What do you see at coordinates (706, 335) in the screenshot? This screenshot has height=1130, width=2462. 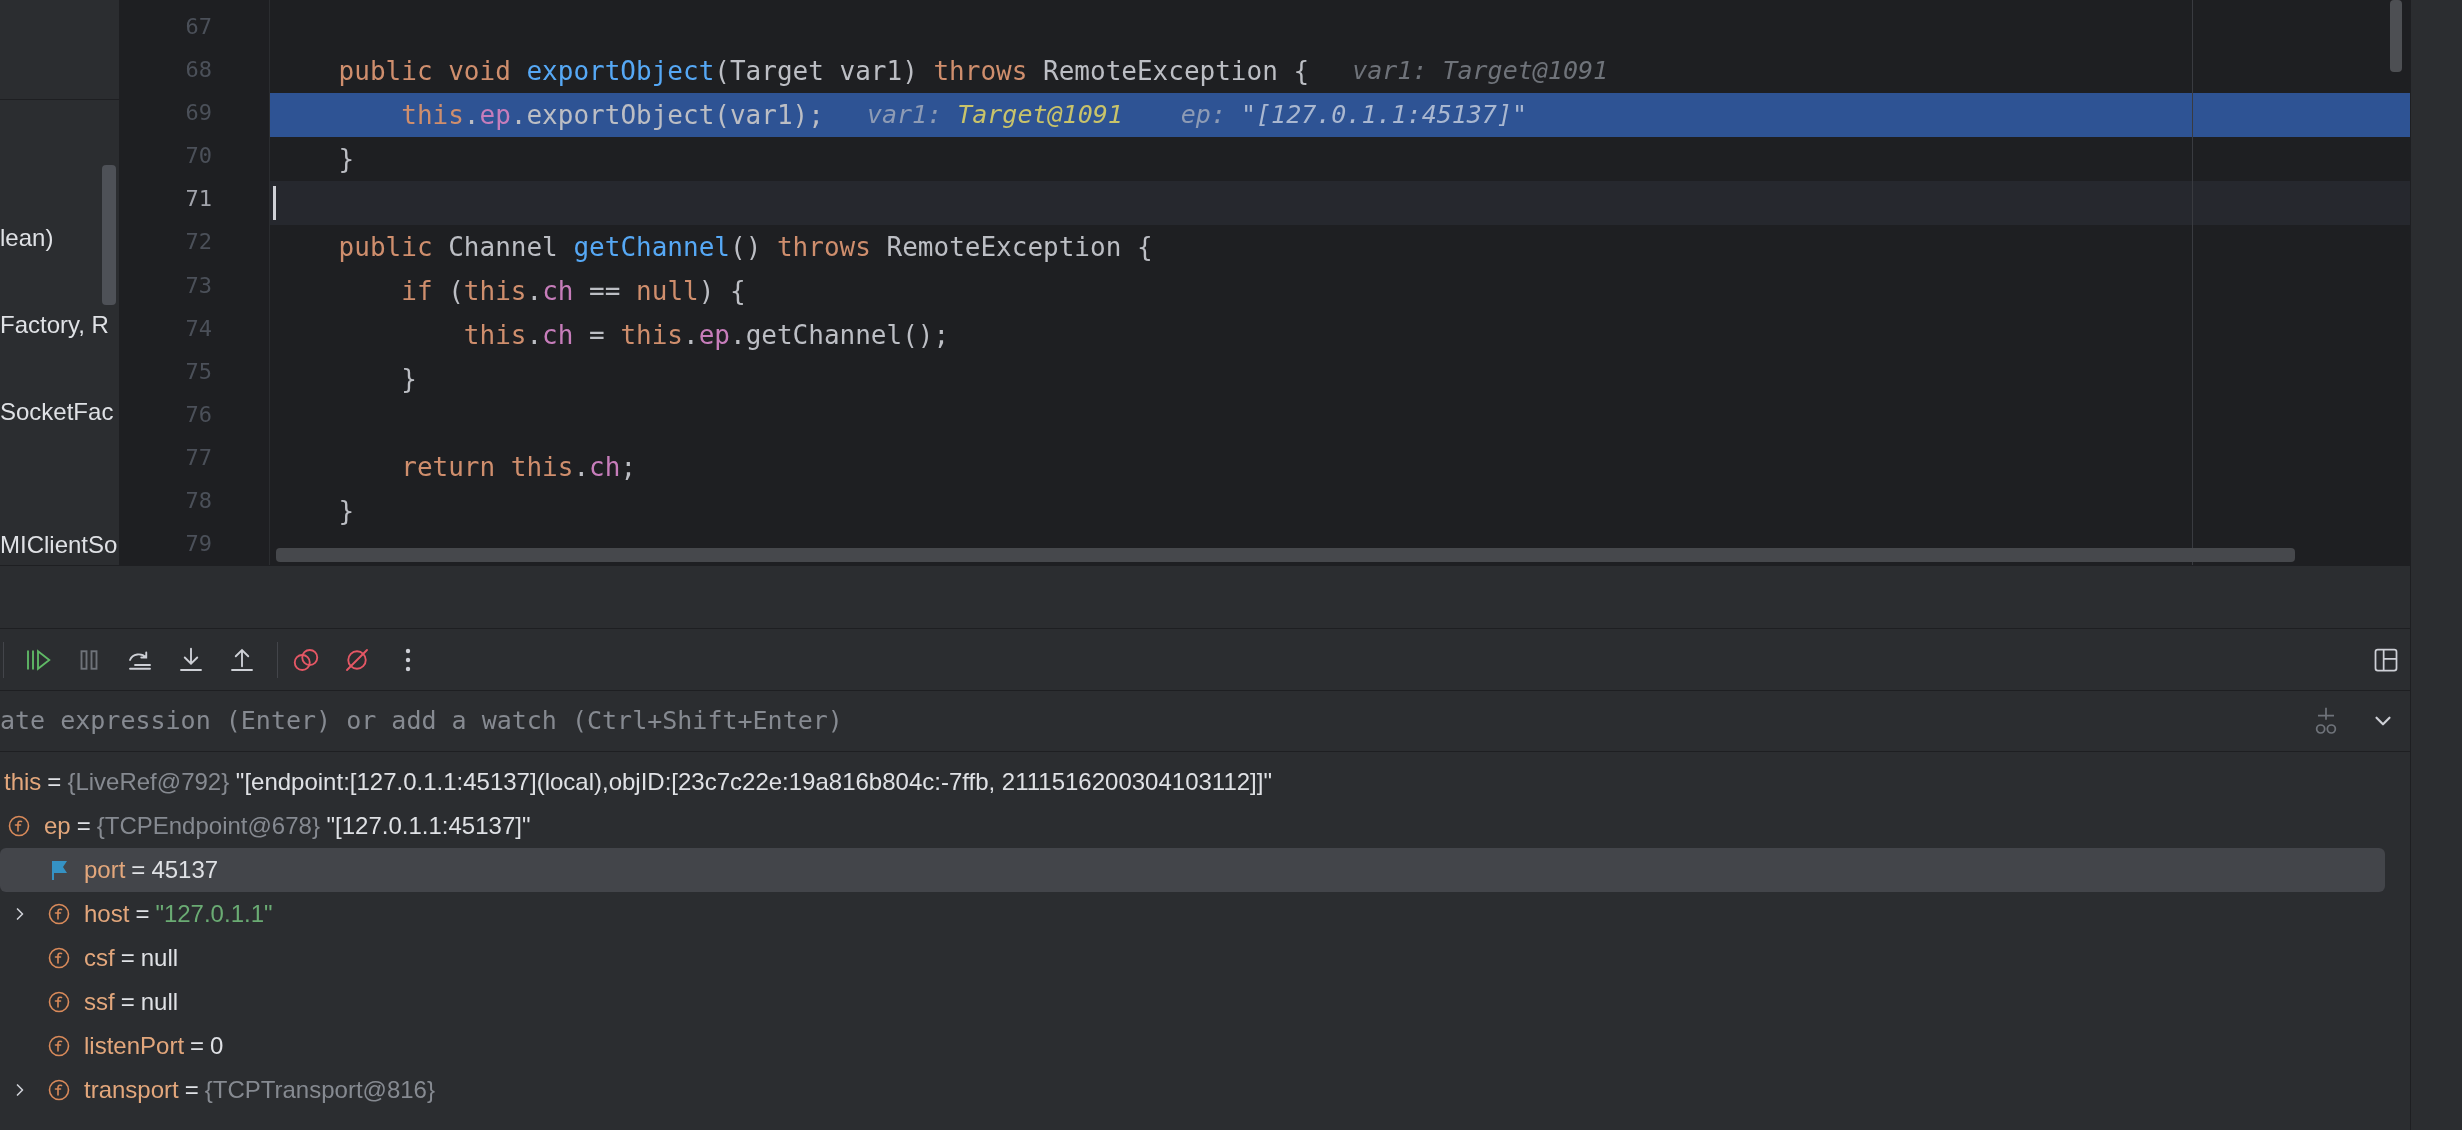 I see `code-line: this.ch = this.ep.getChannel();` at bounding box center [706, 335].